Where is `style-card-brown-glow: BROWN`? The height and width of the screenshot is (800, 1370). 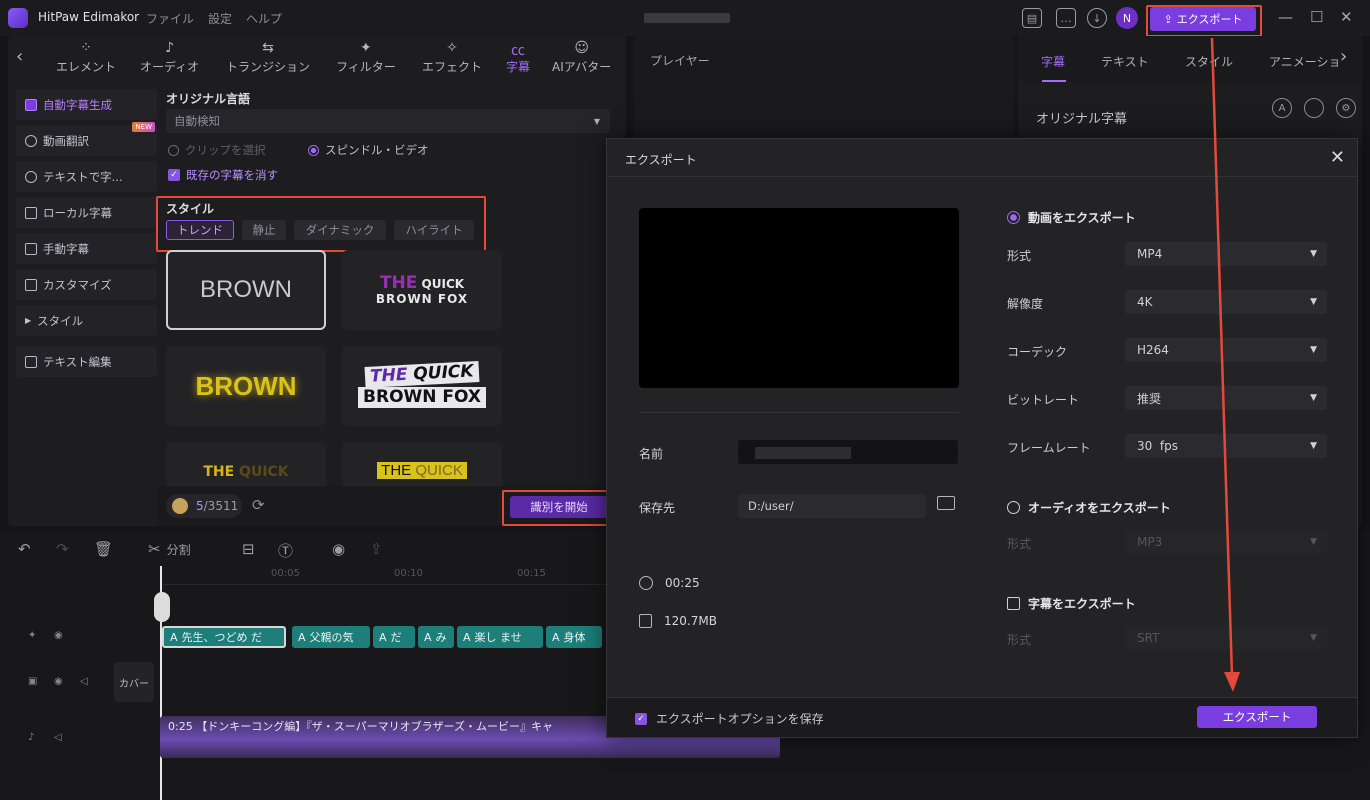
style-card-brown-glow: BROWN is located at coordinates (246, 386).